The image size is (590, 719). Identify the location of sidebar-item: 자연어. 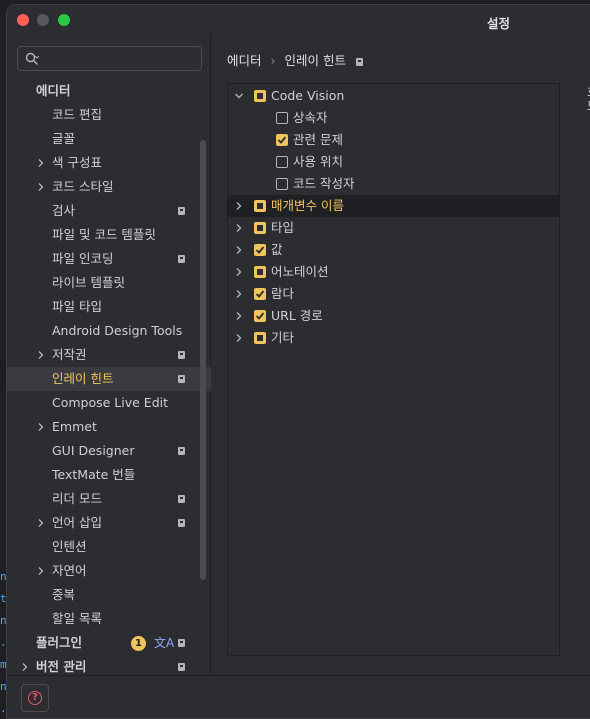
(109, 571).